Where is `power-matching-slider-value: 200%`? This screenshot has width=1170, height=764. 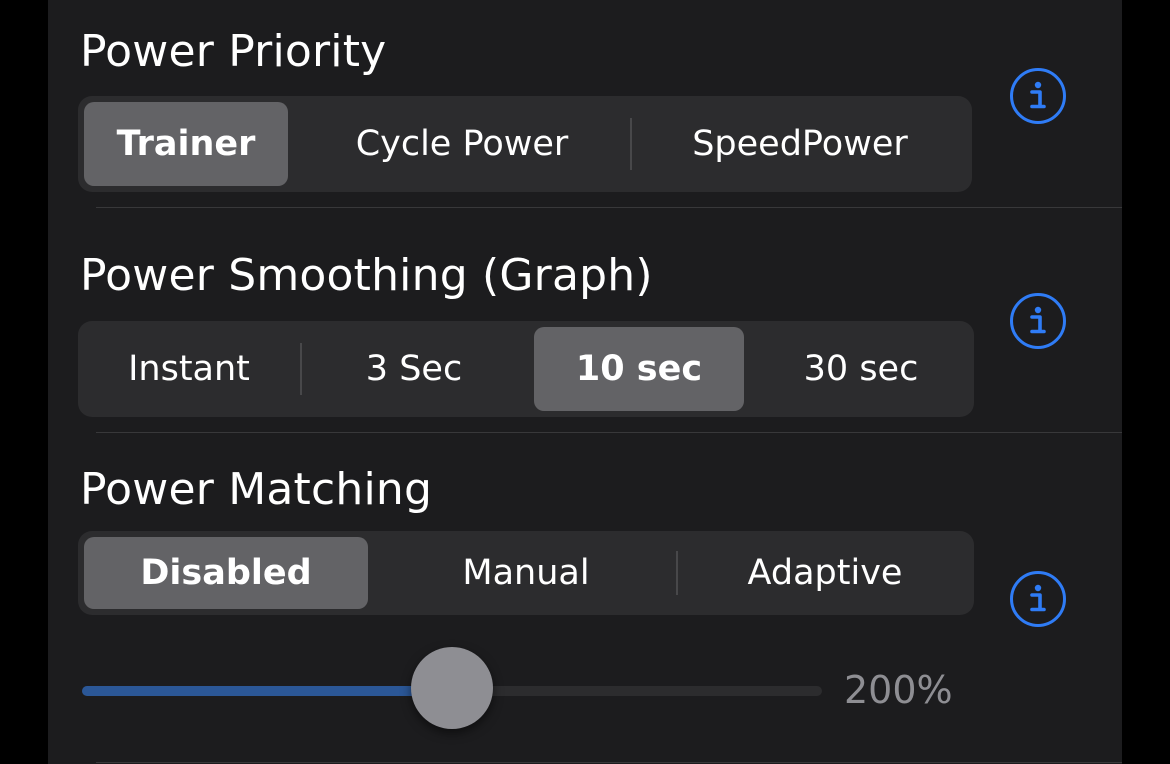 power-matching-slider-value: 200% is located at coordinates (898, 690).